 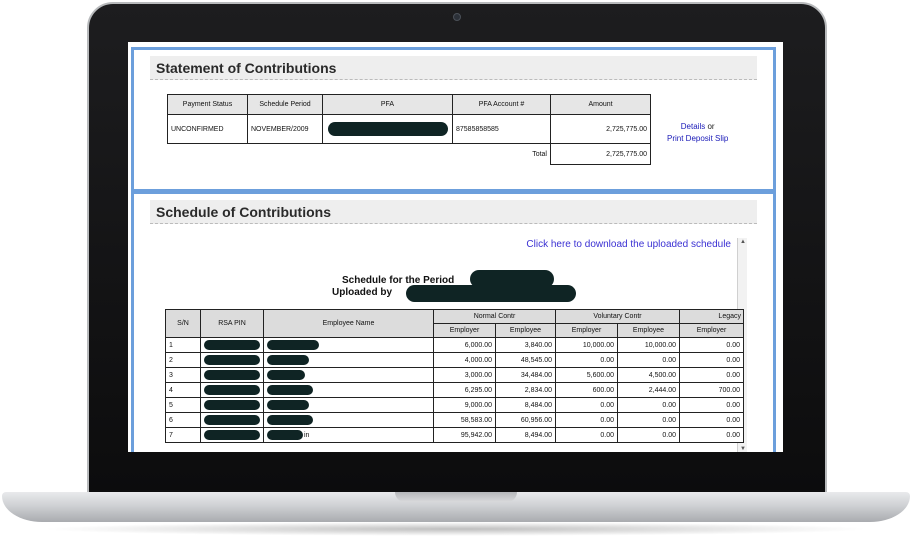 What do you see at coordinates (693, 126) in the screenshot?
I see `details-link: Details` at bounding box center [693, 126].